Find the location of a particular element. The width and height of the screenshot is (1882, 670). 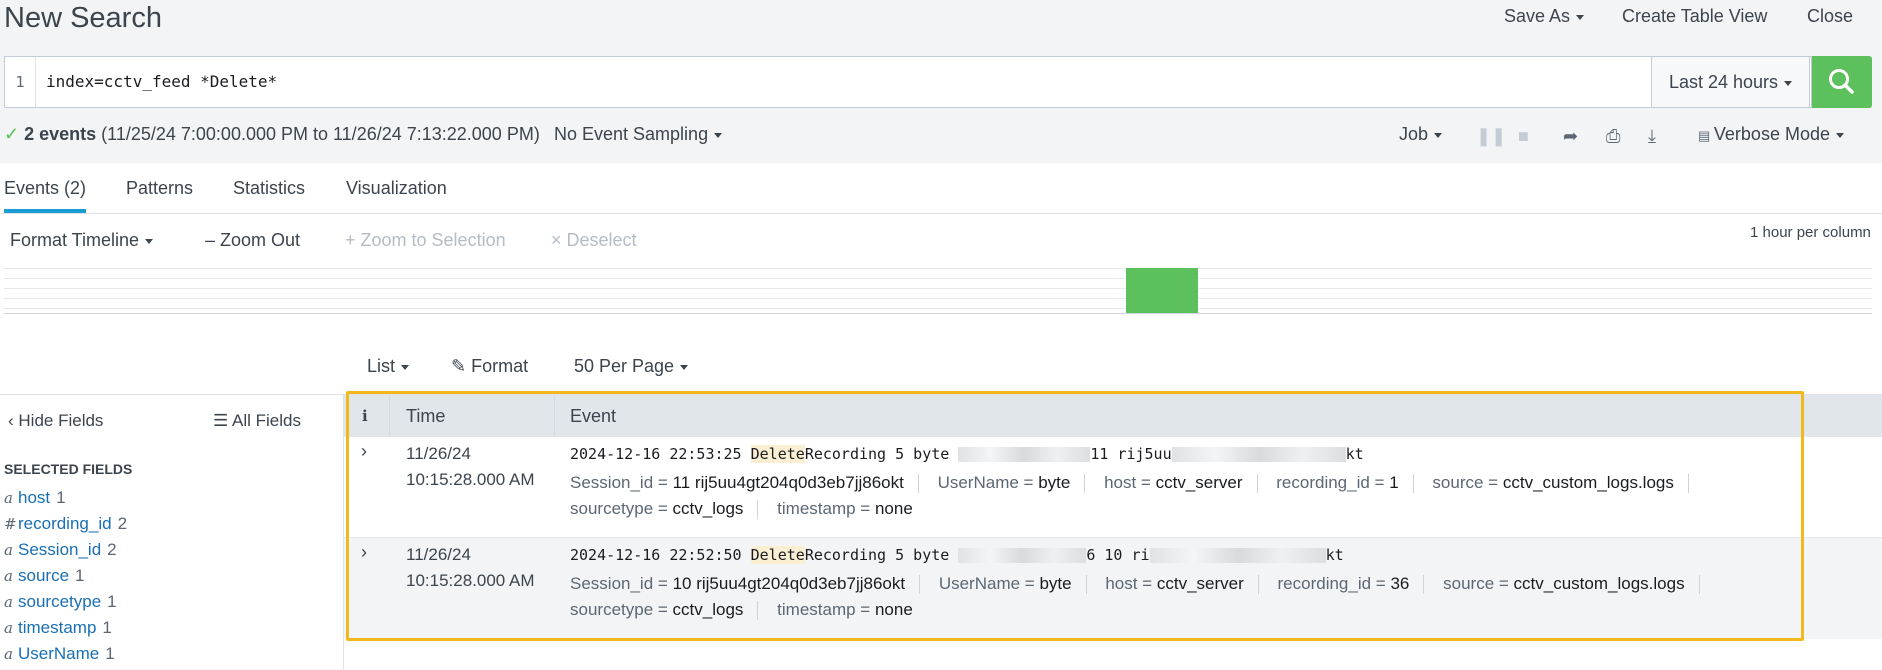

field-item: a source 1 is located at coordinates (44, 576).